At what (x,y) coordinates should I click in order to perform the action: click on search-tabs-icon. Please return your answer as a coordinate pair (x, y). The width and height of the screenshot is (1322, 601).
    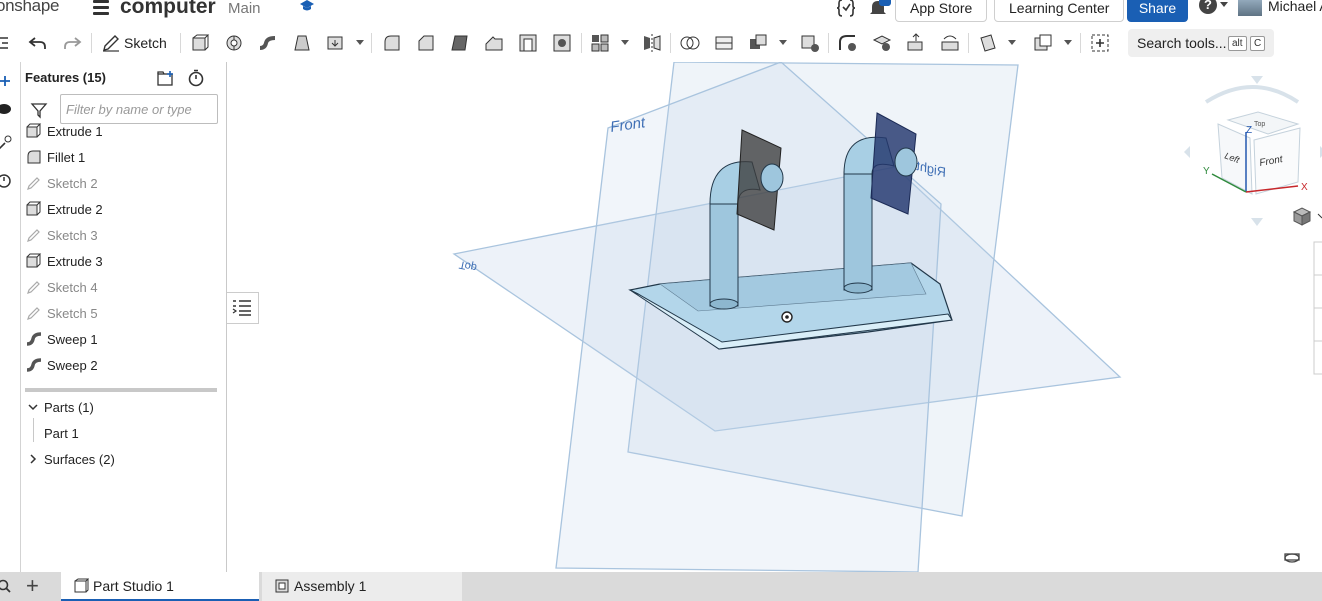
    Looking at the image, I should click on (5, 586).